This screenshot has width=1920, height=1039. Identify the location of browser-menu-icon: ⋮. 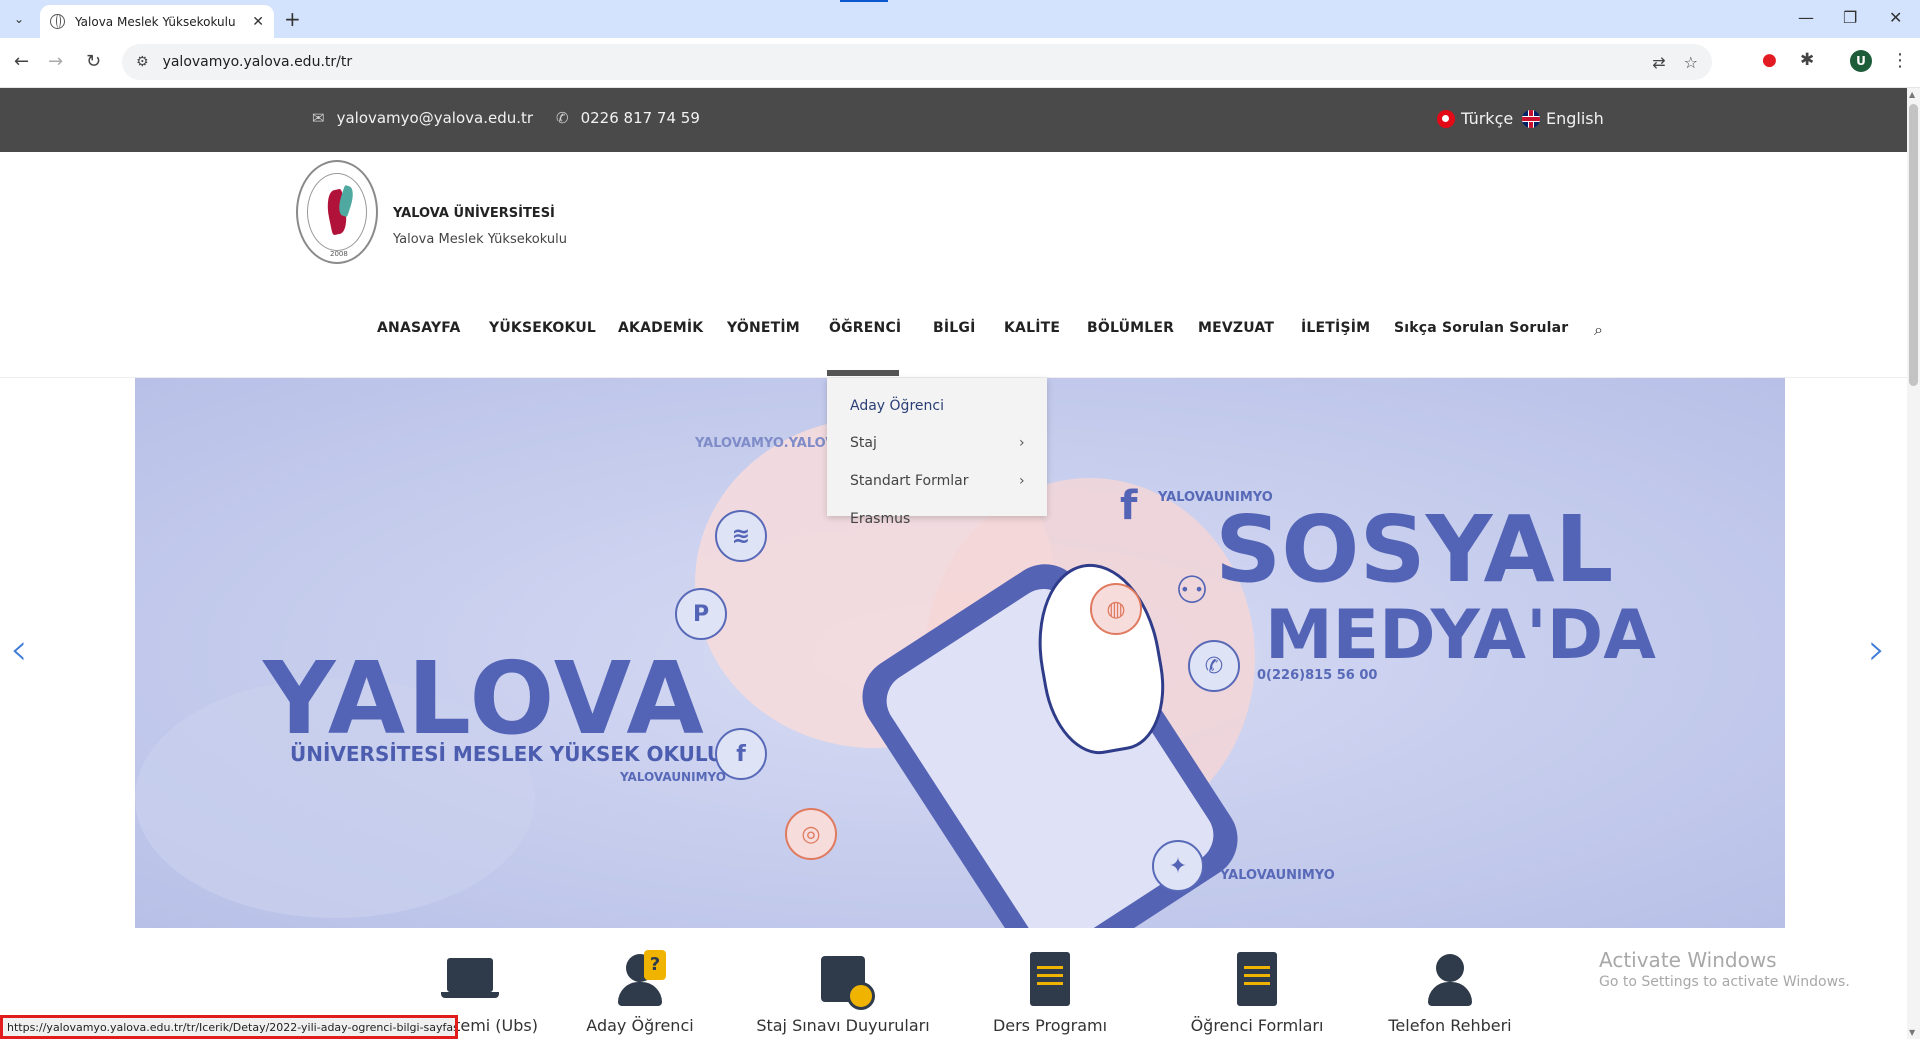
(1900, 60).